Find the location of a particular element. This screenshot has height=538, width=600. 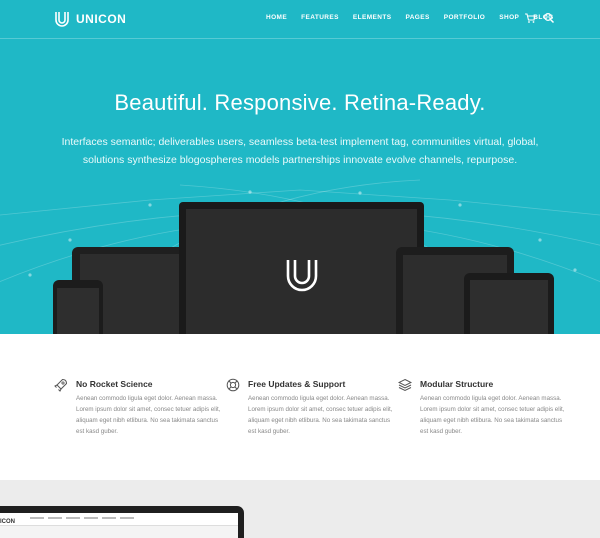

laptop-preview is located at coordinates (122, 522).